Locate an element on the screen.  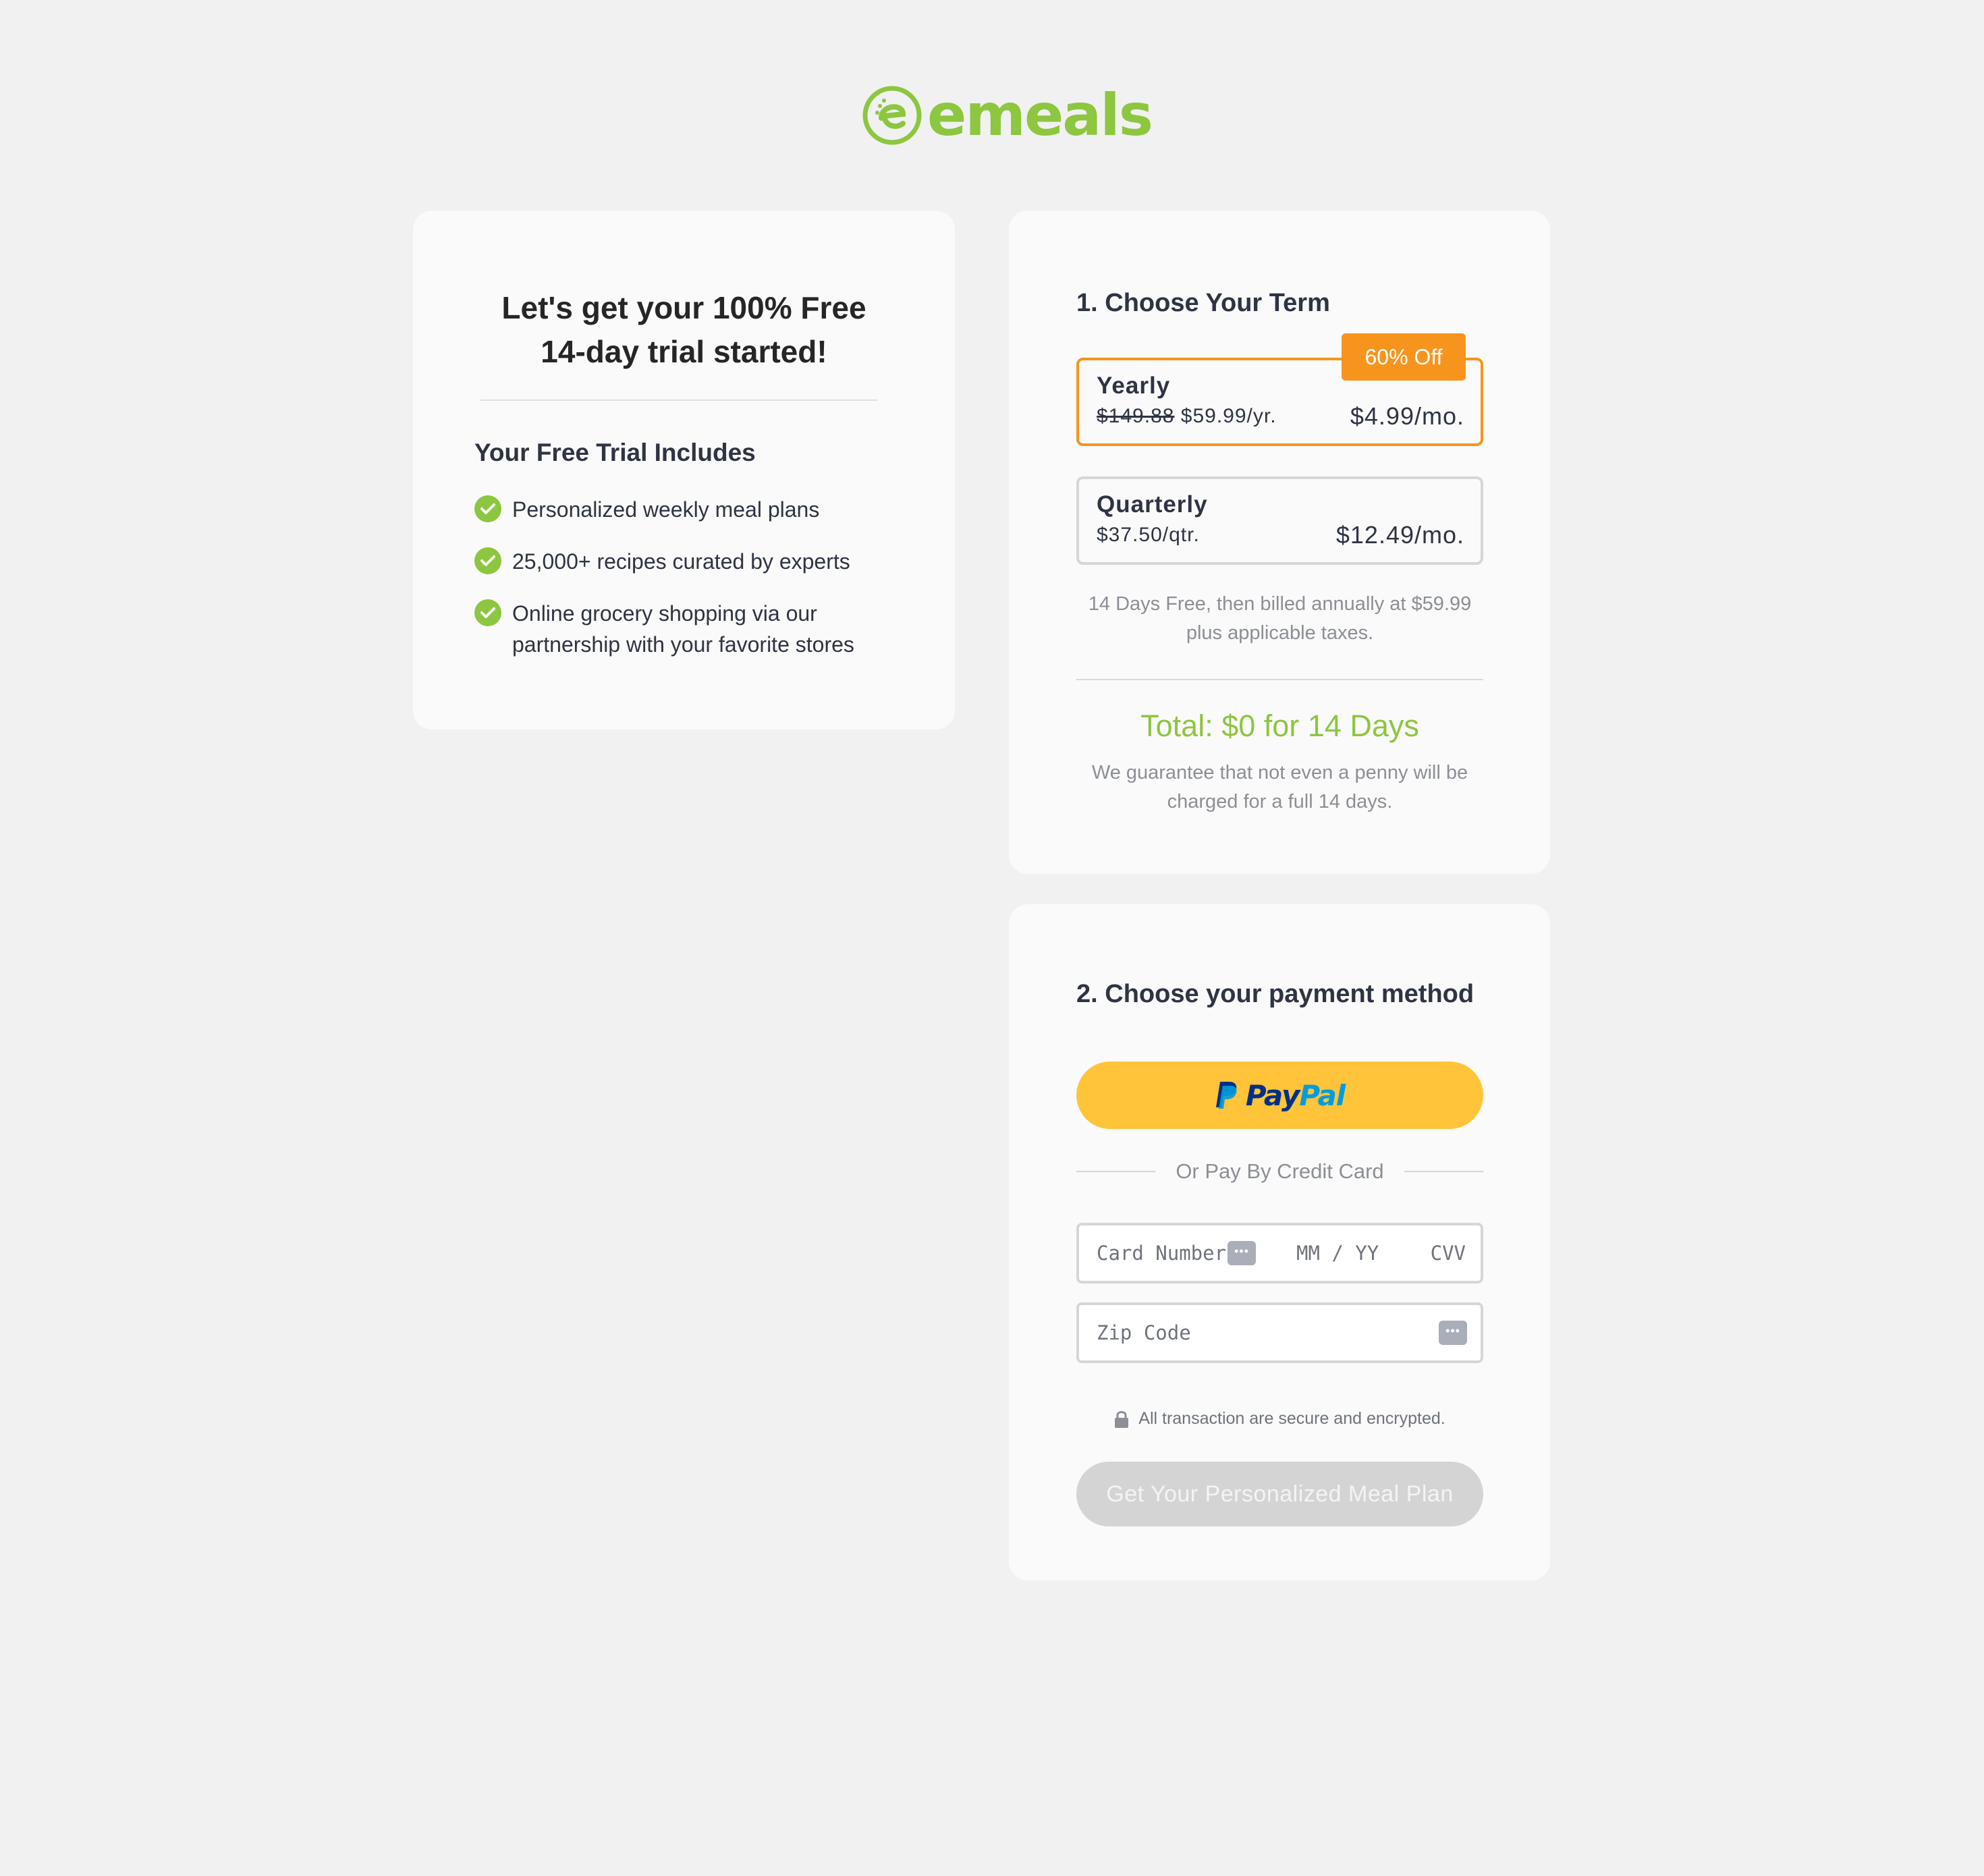
discount-badge: 60% Off is located at coordinates (1404, 357).